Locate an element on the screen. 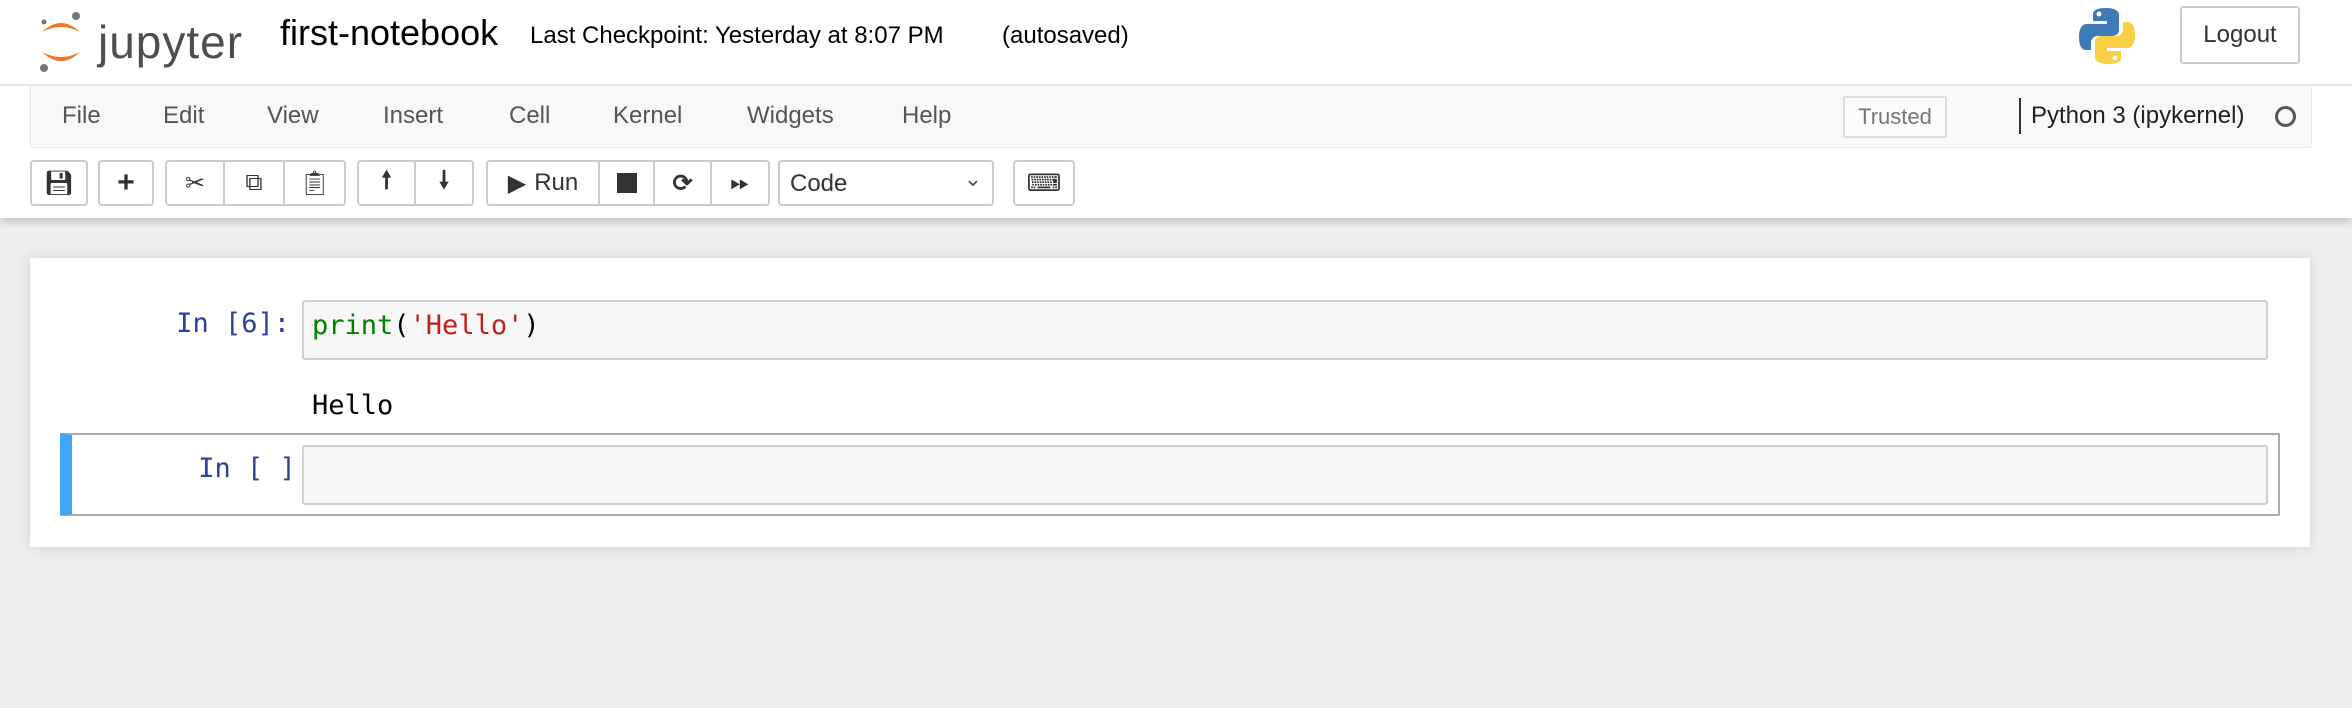 The image size is (2352, 708). kernel-name: Python 3 (ipykernel) is located at coordinates (2137, 116).